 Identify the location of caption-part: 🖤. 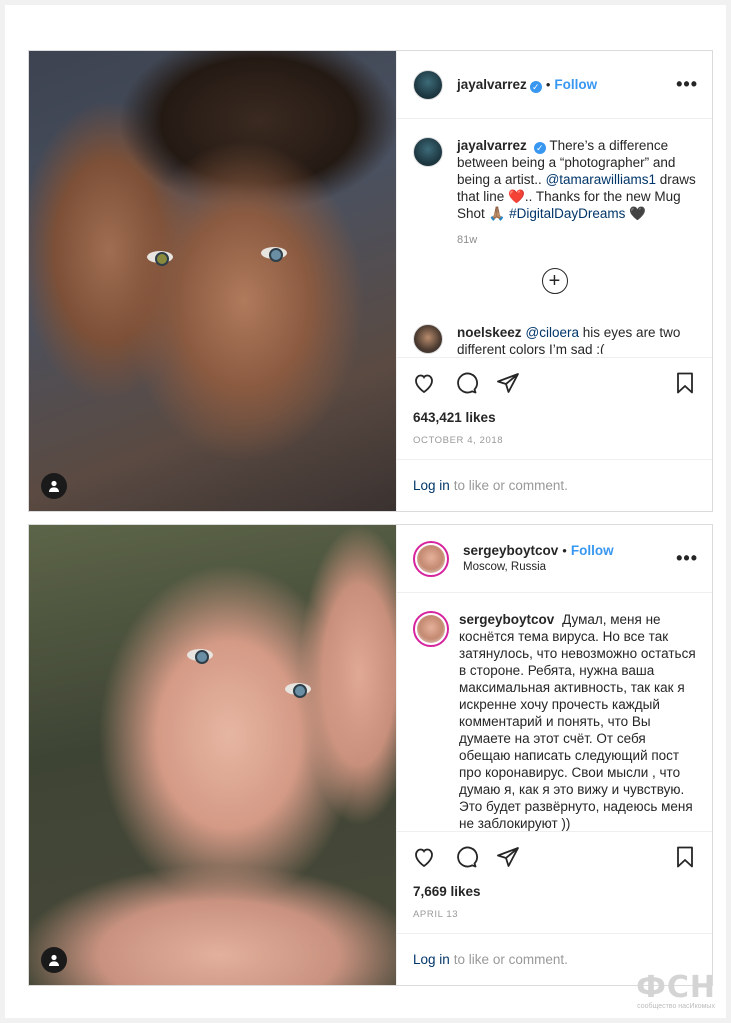
(635, 213).